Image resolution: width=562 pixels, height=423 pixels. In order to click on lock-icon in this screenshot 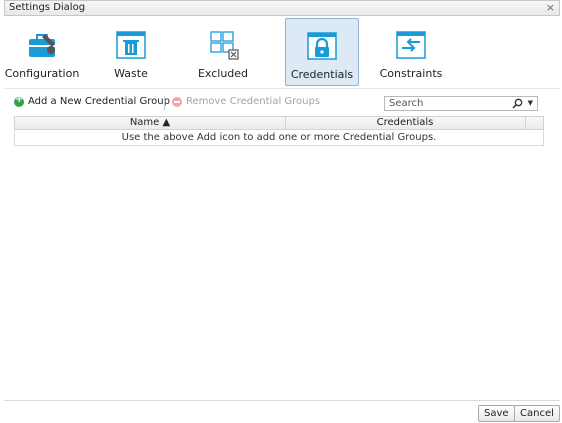, I will do `click(322, 46)`.